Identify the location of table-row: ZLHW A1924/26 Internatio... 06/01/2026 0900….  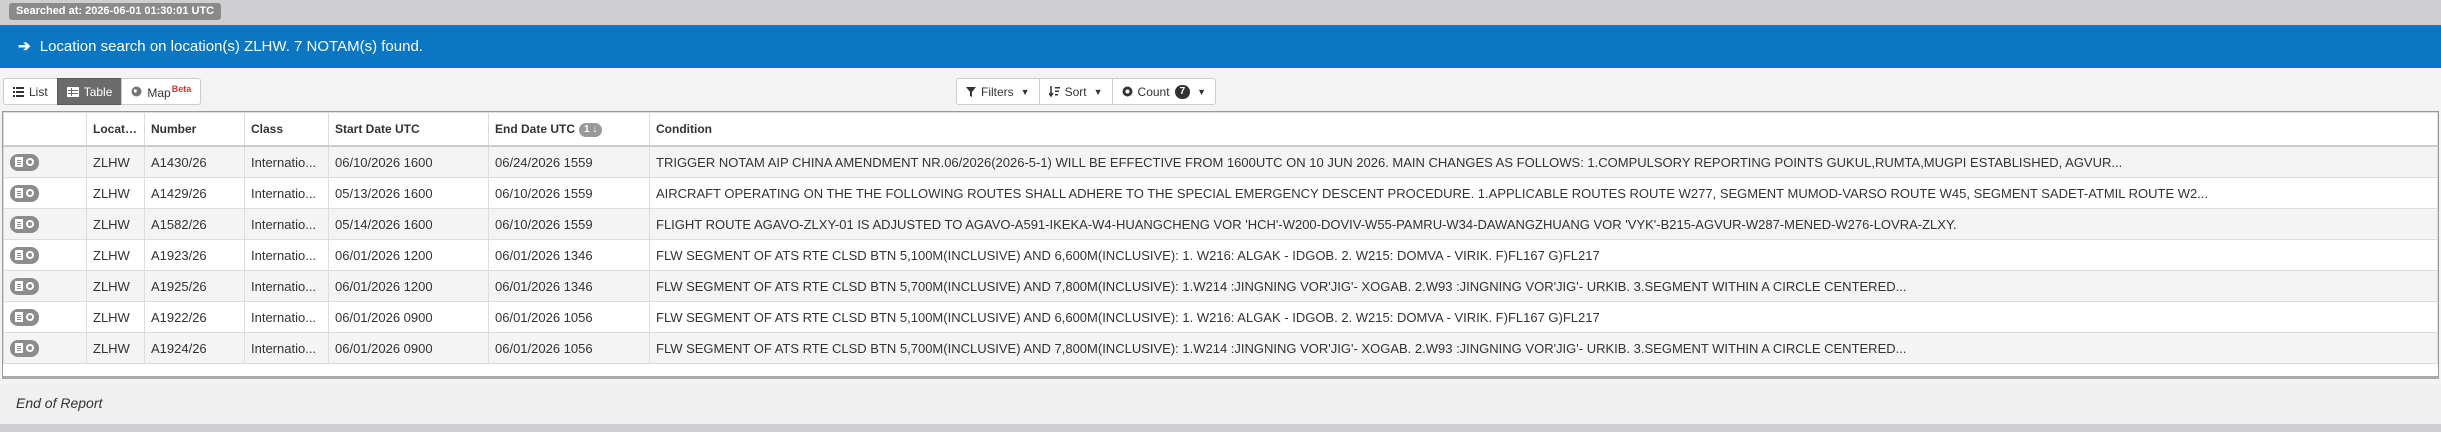
(1220, 348).